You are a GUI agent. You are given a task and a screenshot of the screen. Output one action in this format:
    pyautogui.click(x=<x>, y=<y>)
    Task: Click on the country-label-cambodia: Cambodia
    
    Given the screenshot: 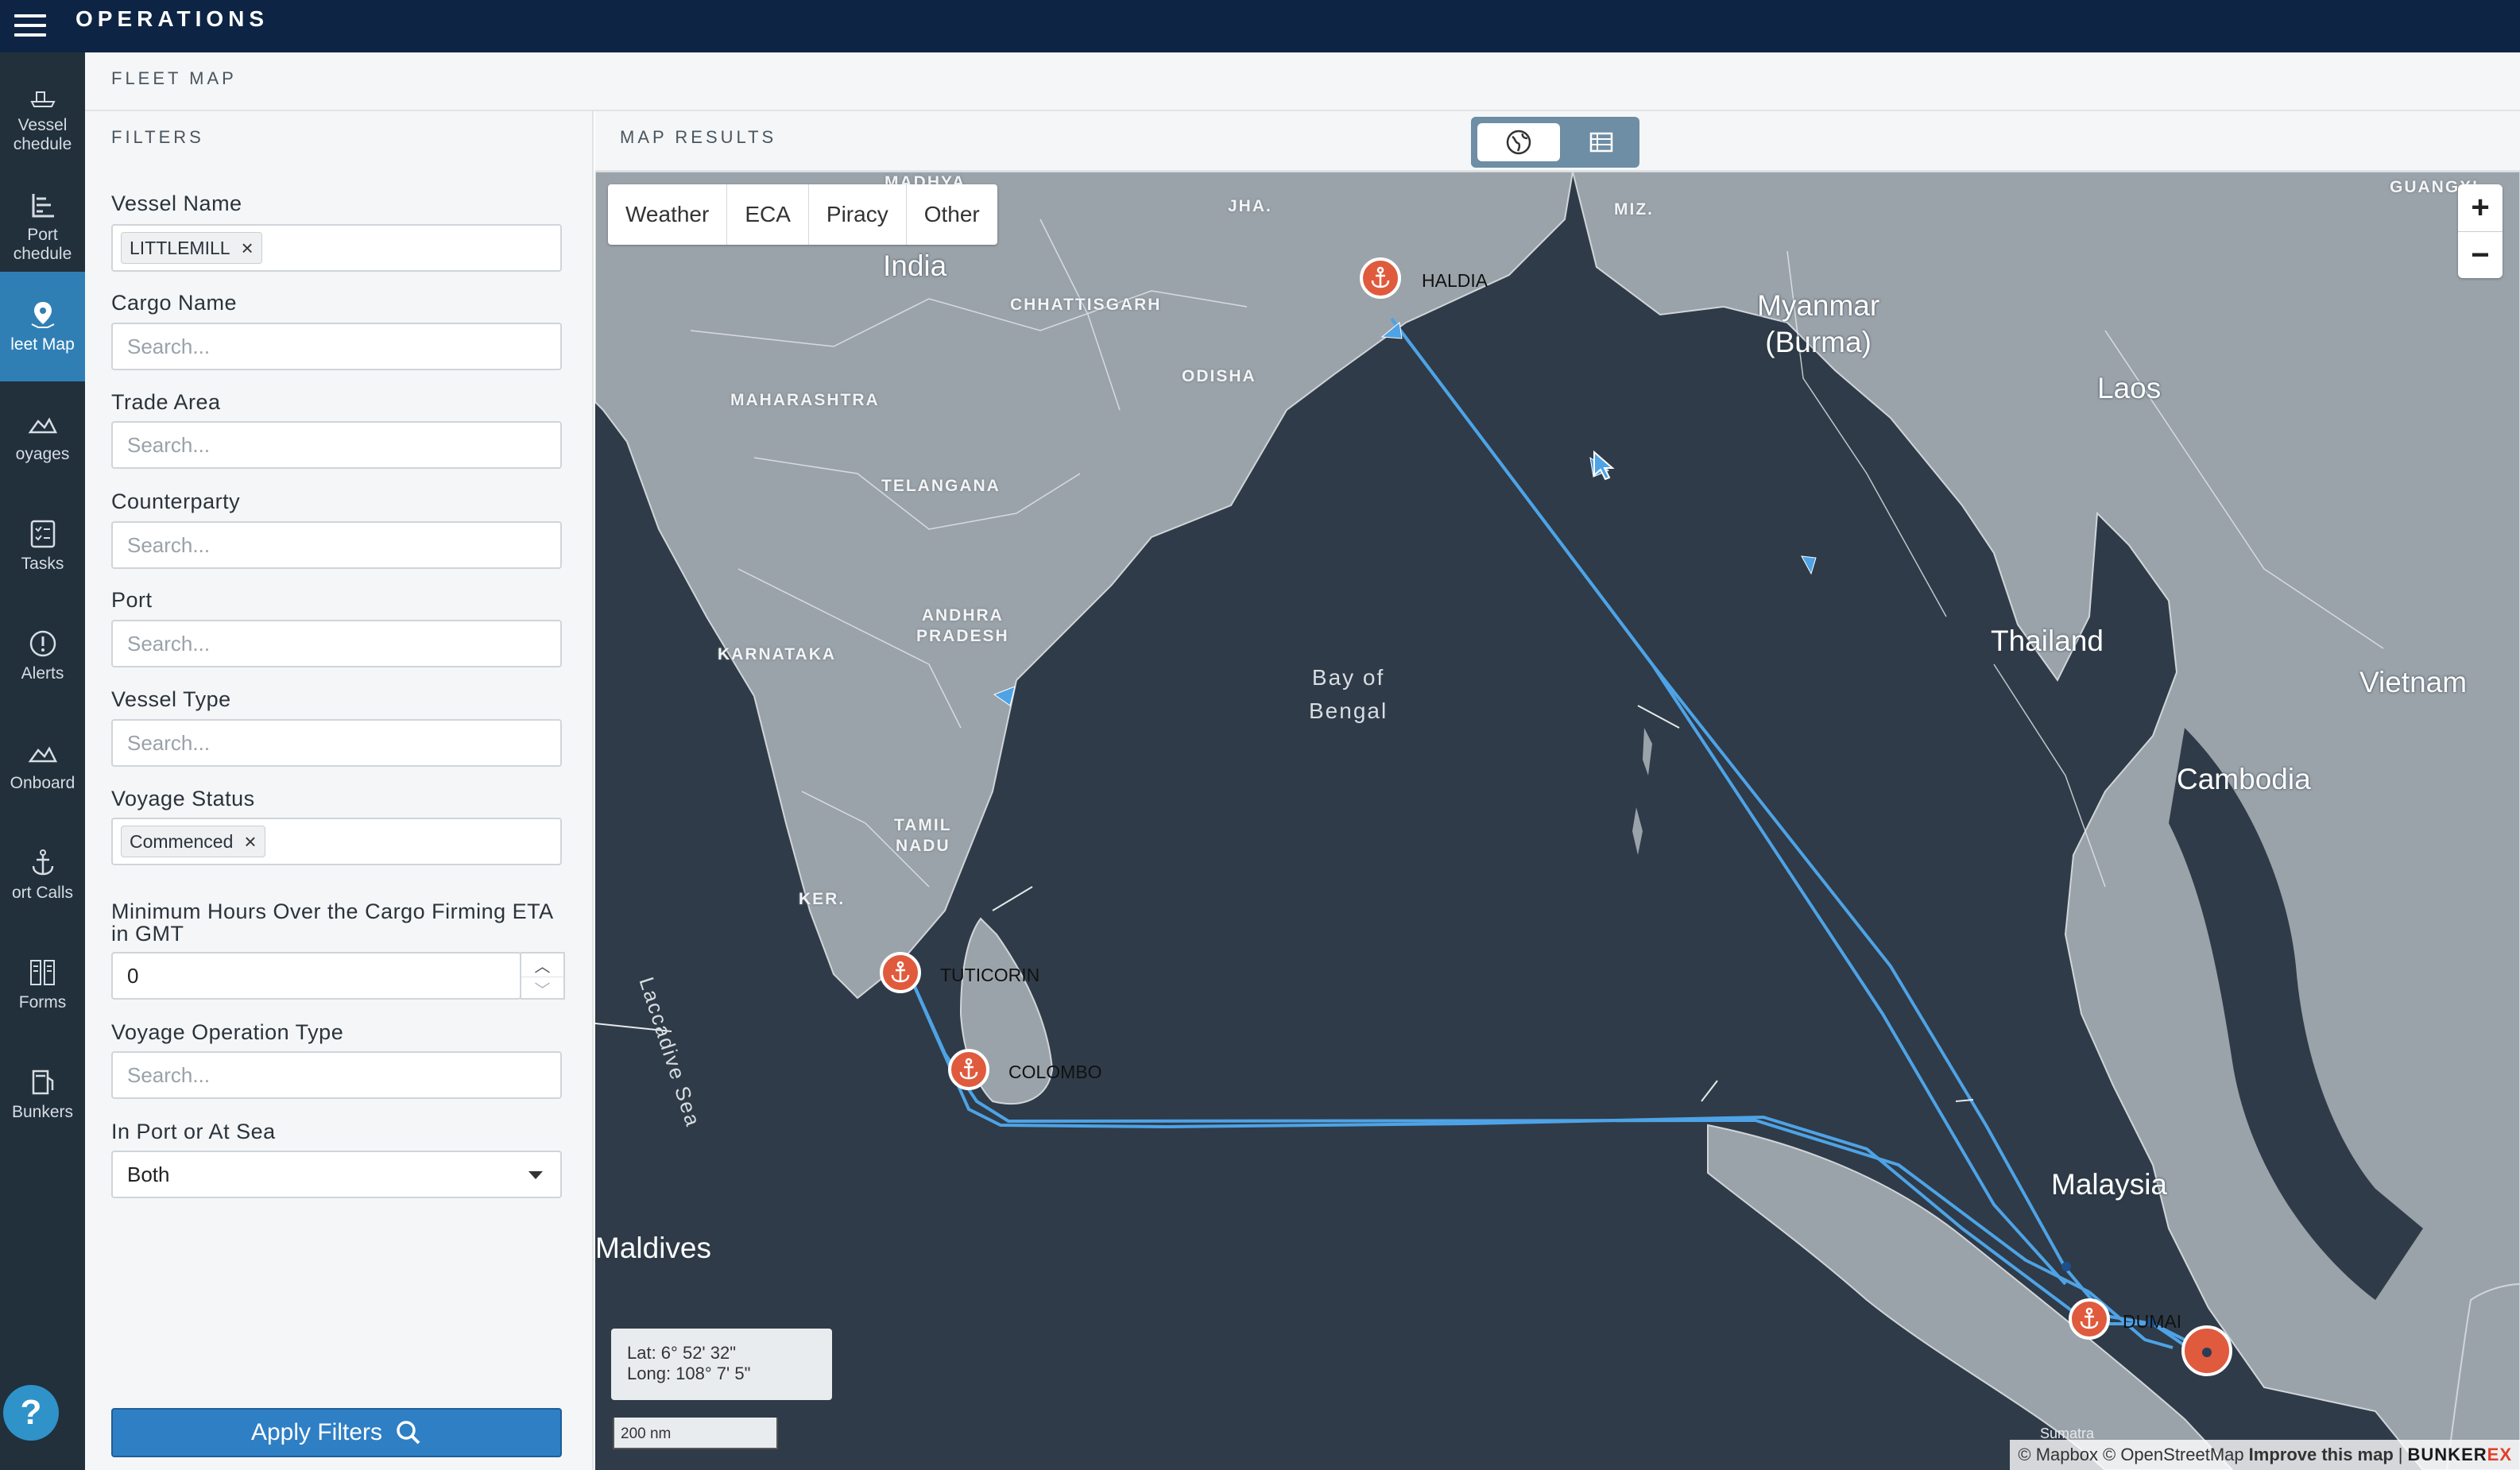 What is the action you would take?
    pyautogui.click(x=2244, y=779)
    